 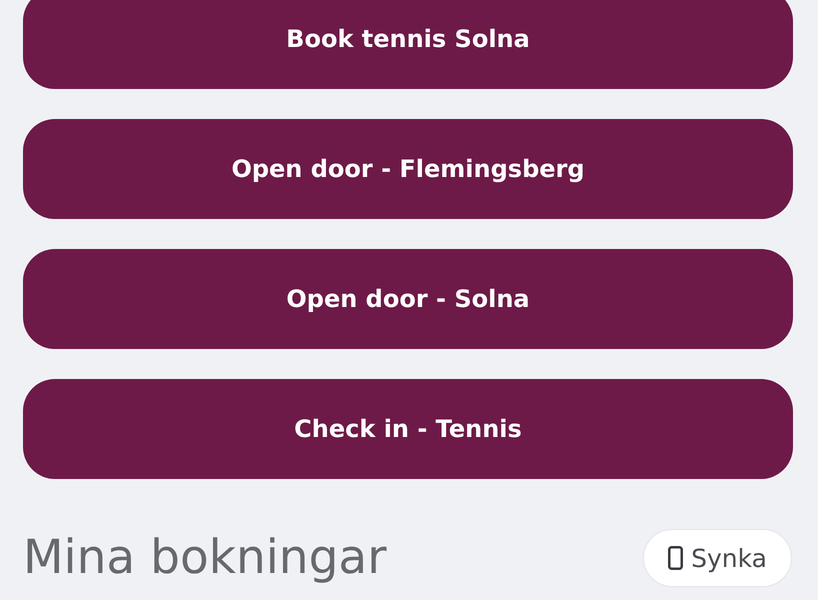 I want to click on phone-icon, so click(x=676, y=558).